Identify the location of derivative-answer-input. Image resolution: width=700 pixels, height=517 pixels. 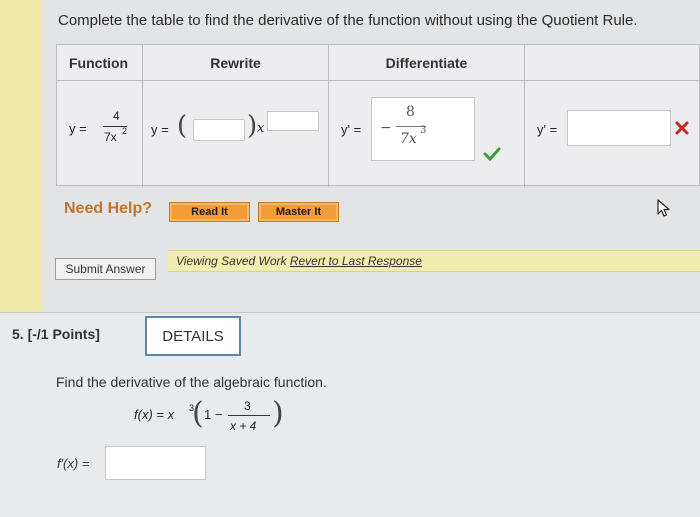
(155, 463).